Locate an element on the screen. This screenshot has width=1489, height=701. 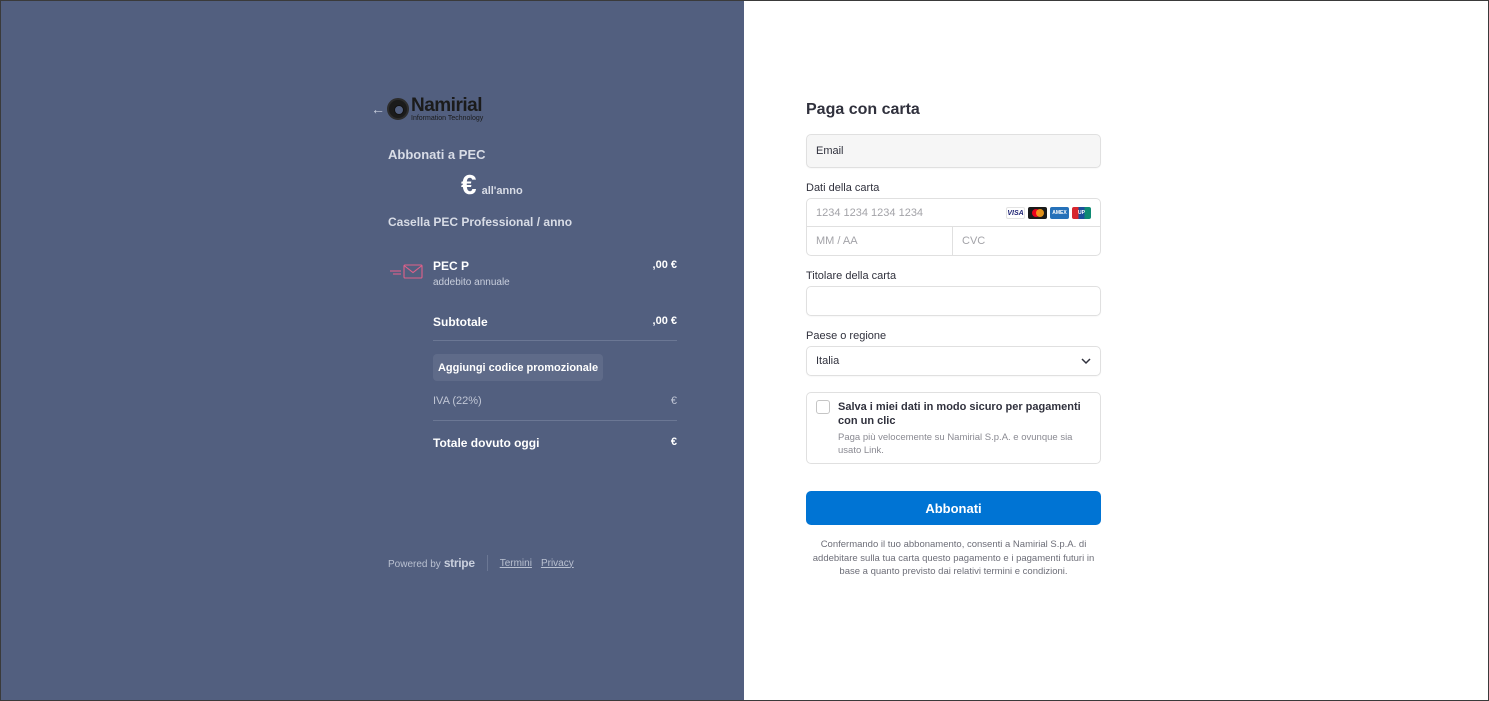
logo-subtitle: Information Technology is located at coordinates (447, 118).